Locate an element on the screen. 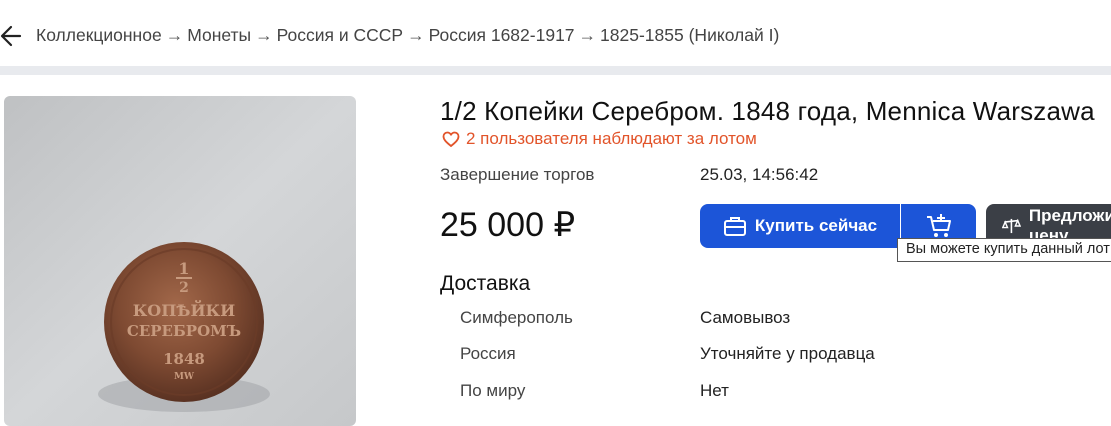  auction-end-label: Завершение торгов is located at coordinates (517, 174).